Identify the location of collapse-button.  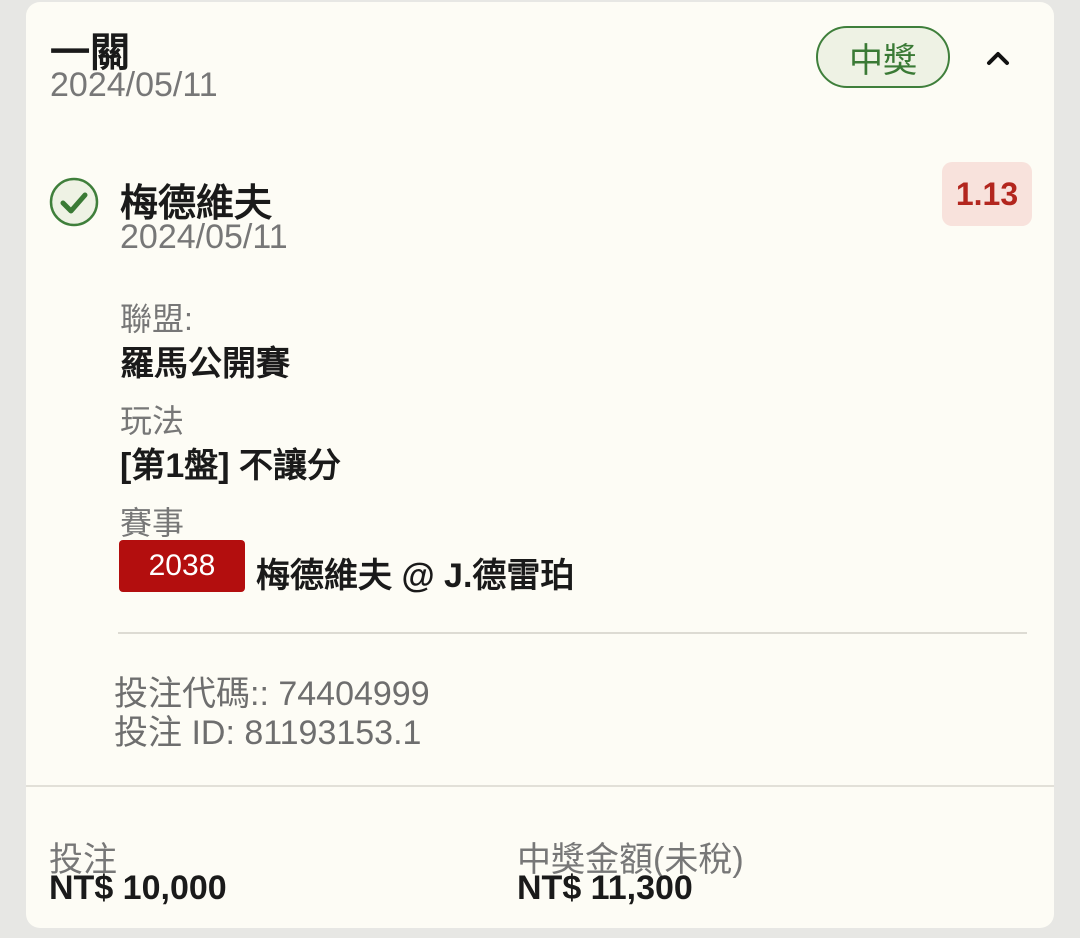
(998, 58).